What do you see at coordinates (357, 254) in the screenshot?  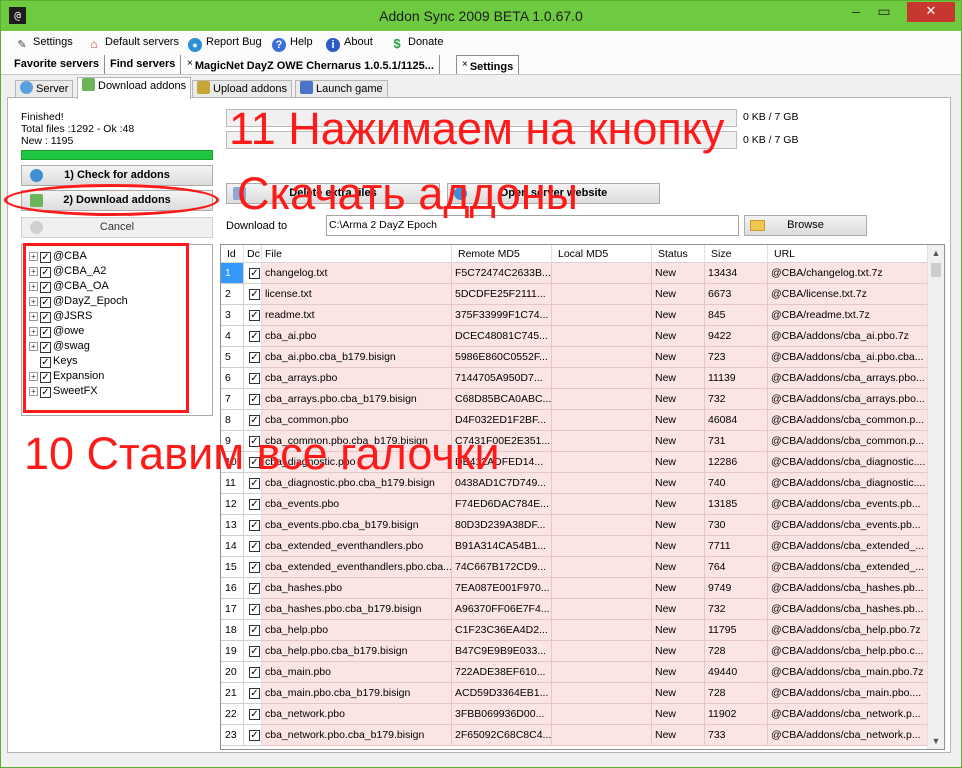 I see `column-header-file: File` at bounding box center [357, 254].